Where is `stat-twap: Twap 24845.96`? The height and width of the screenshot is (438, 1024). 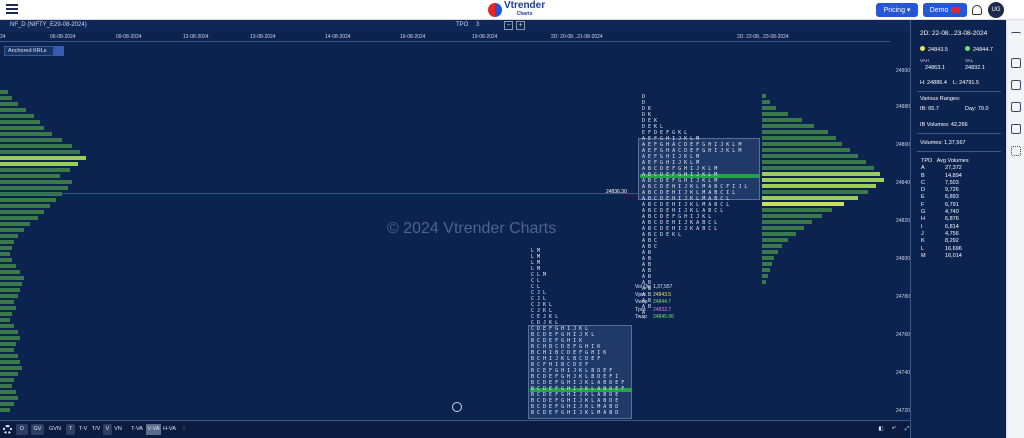 stat-twap: Twap 24845.96 is located at coordinates (654, 317).